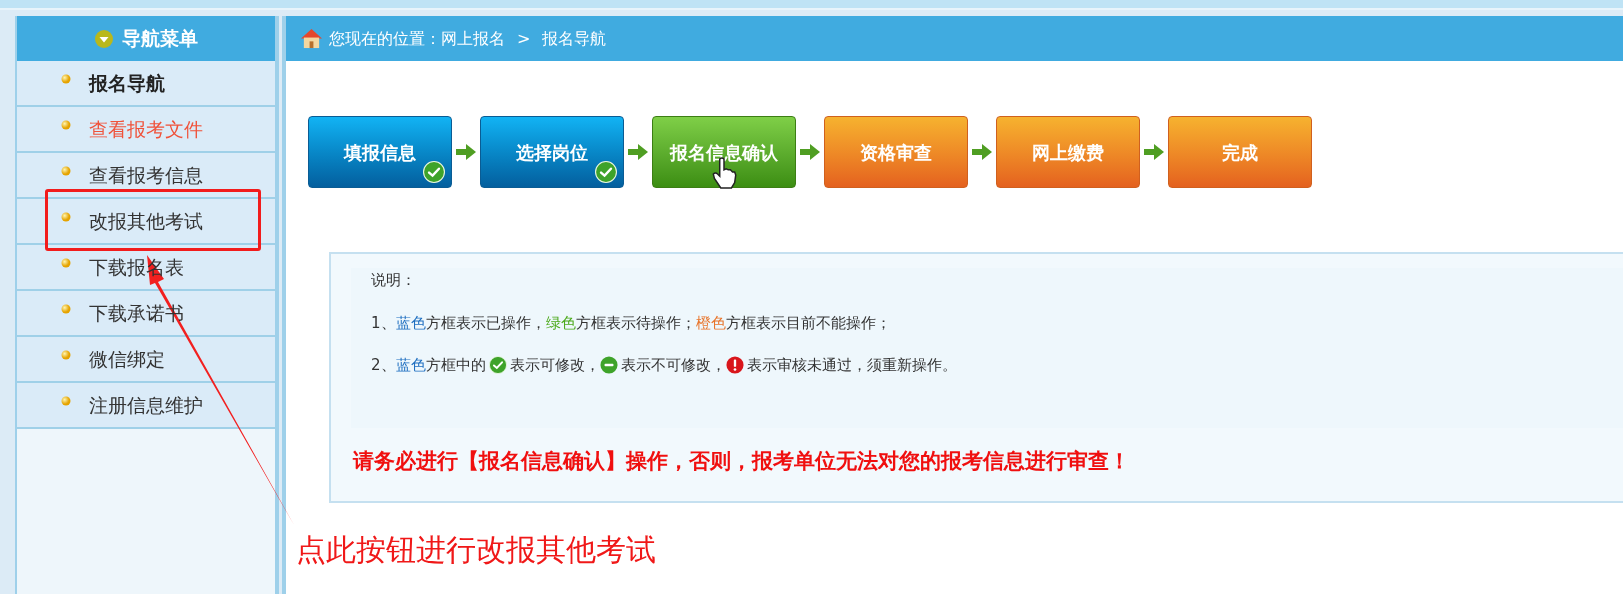 Image resolution: width=1623 pixels, height=594 pixels. I want to click on breadcrumb-current: 报名导航, so click(574, 38).